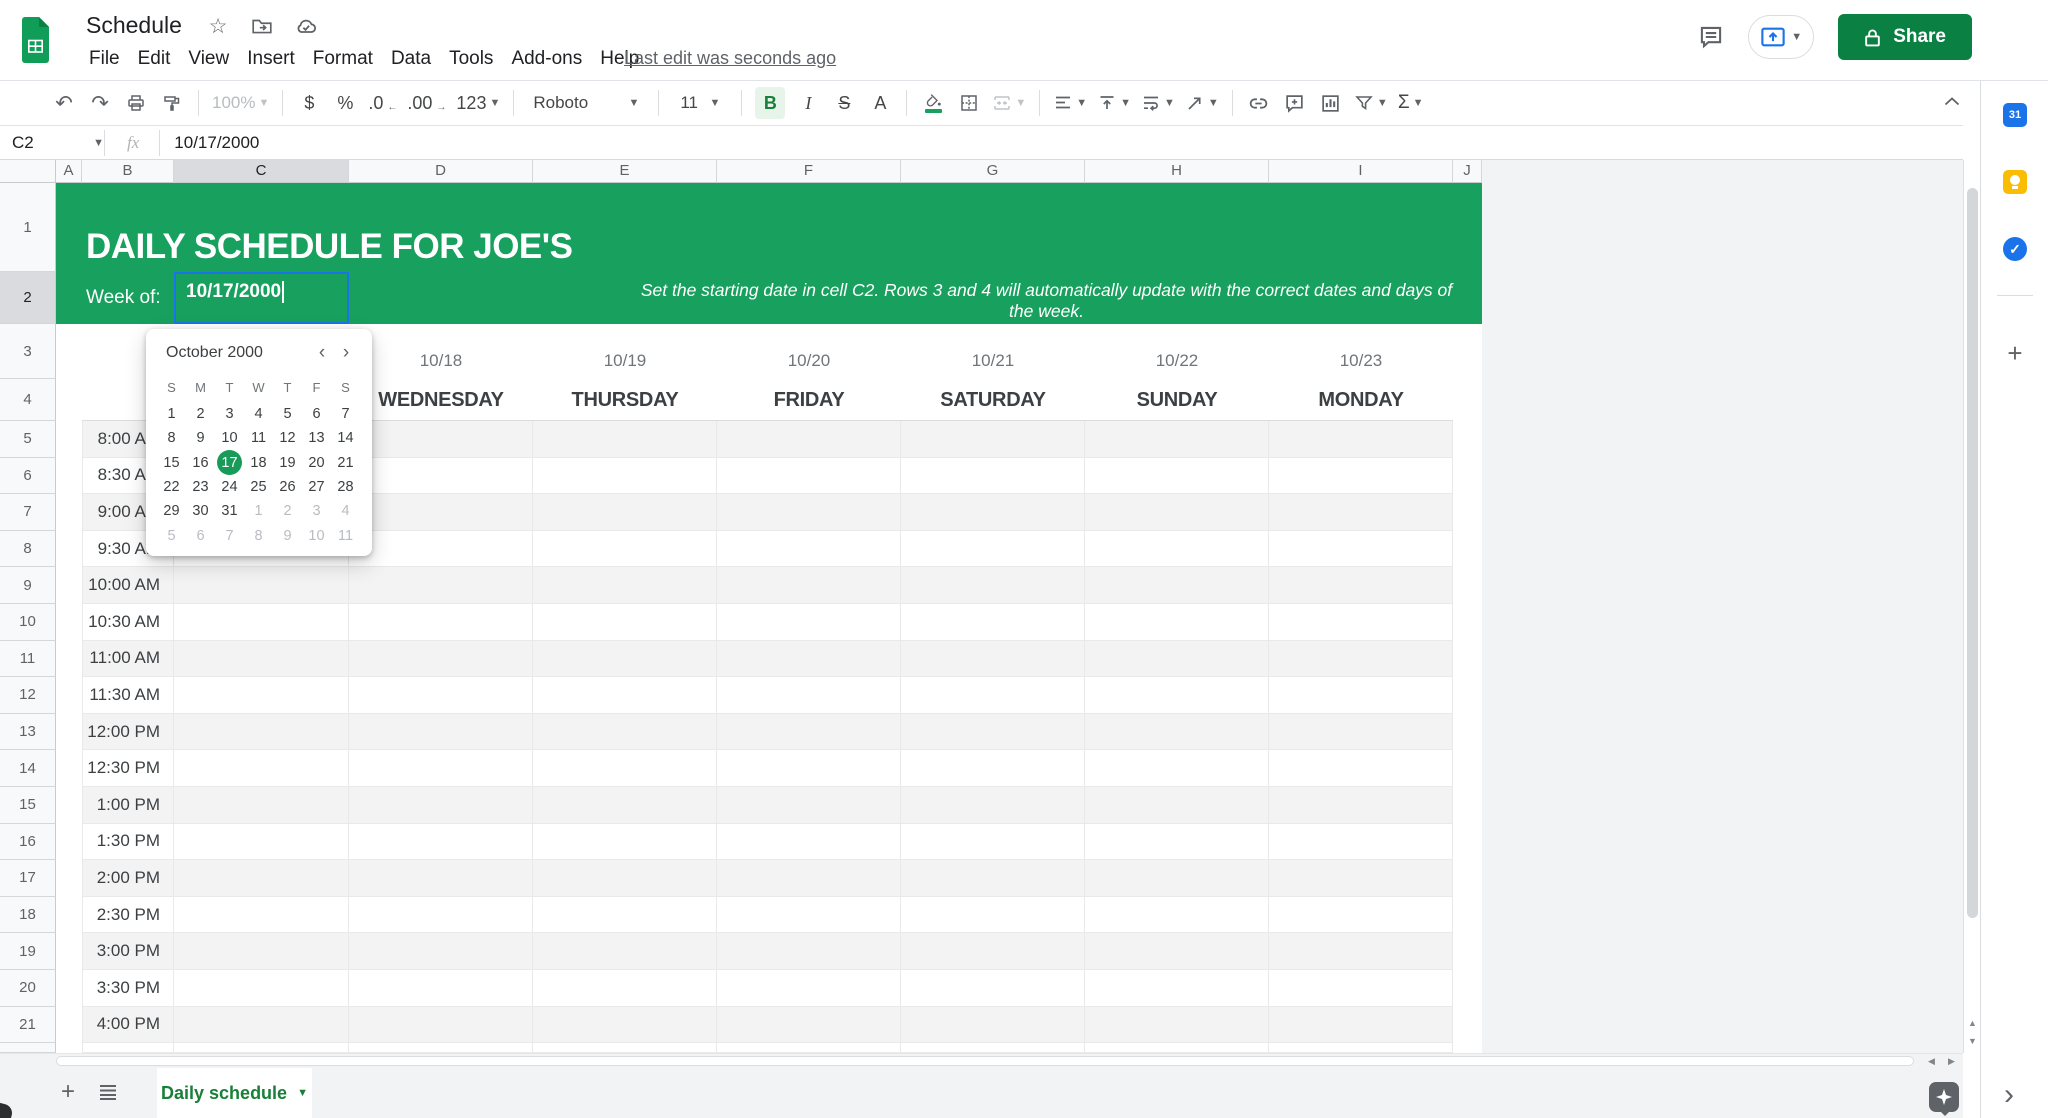  I want to click on cell-I14, so click(1361, 768).